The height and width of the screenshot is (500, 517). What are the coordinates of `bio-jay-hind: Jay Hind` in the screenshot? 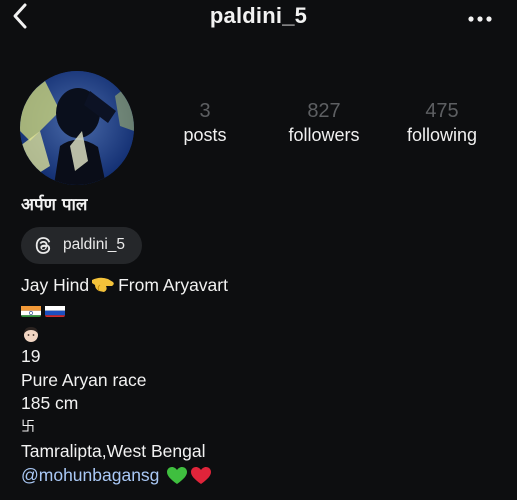 It's located at (55, 285).